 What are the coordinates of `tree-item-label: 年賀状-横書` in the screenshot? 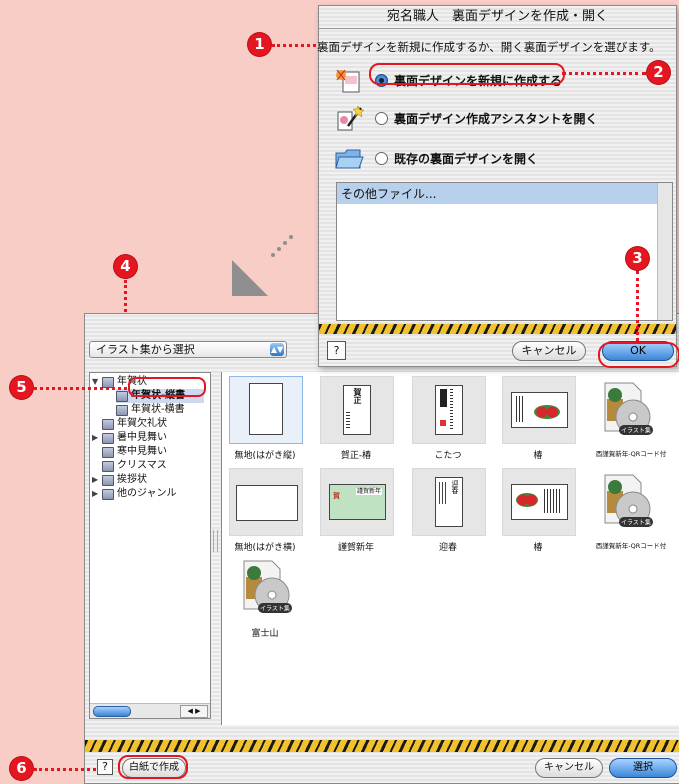 It's located at (158, 409).